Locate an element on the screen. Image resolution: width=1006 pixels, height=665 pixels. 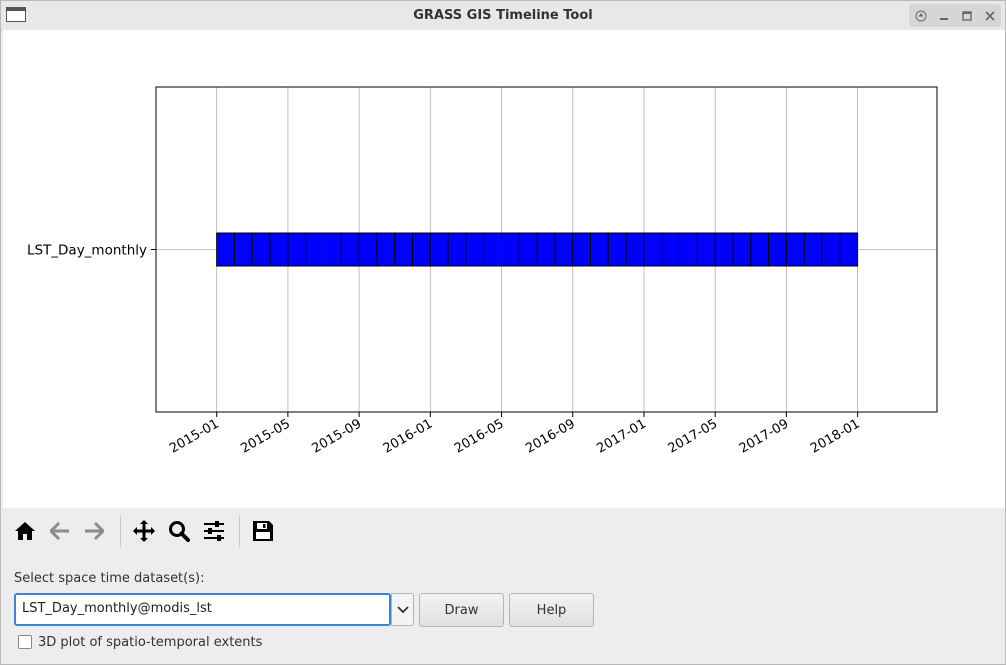
y-tick-label: LST_Day_monthly is located at coordinates (87, 251).